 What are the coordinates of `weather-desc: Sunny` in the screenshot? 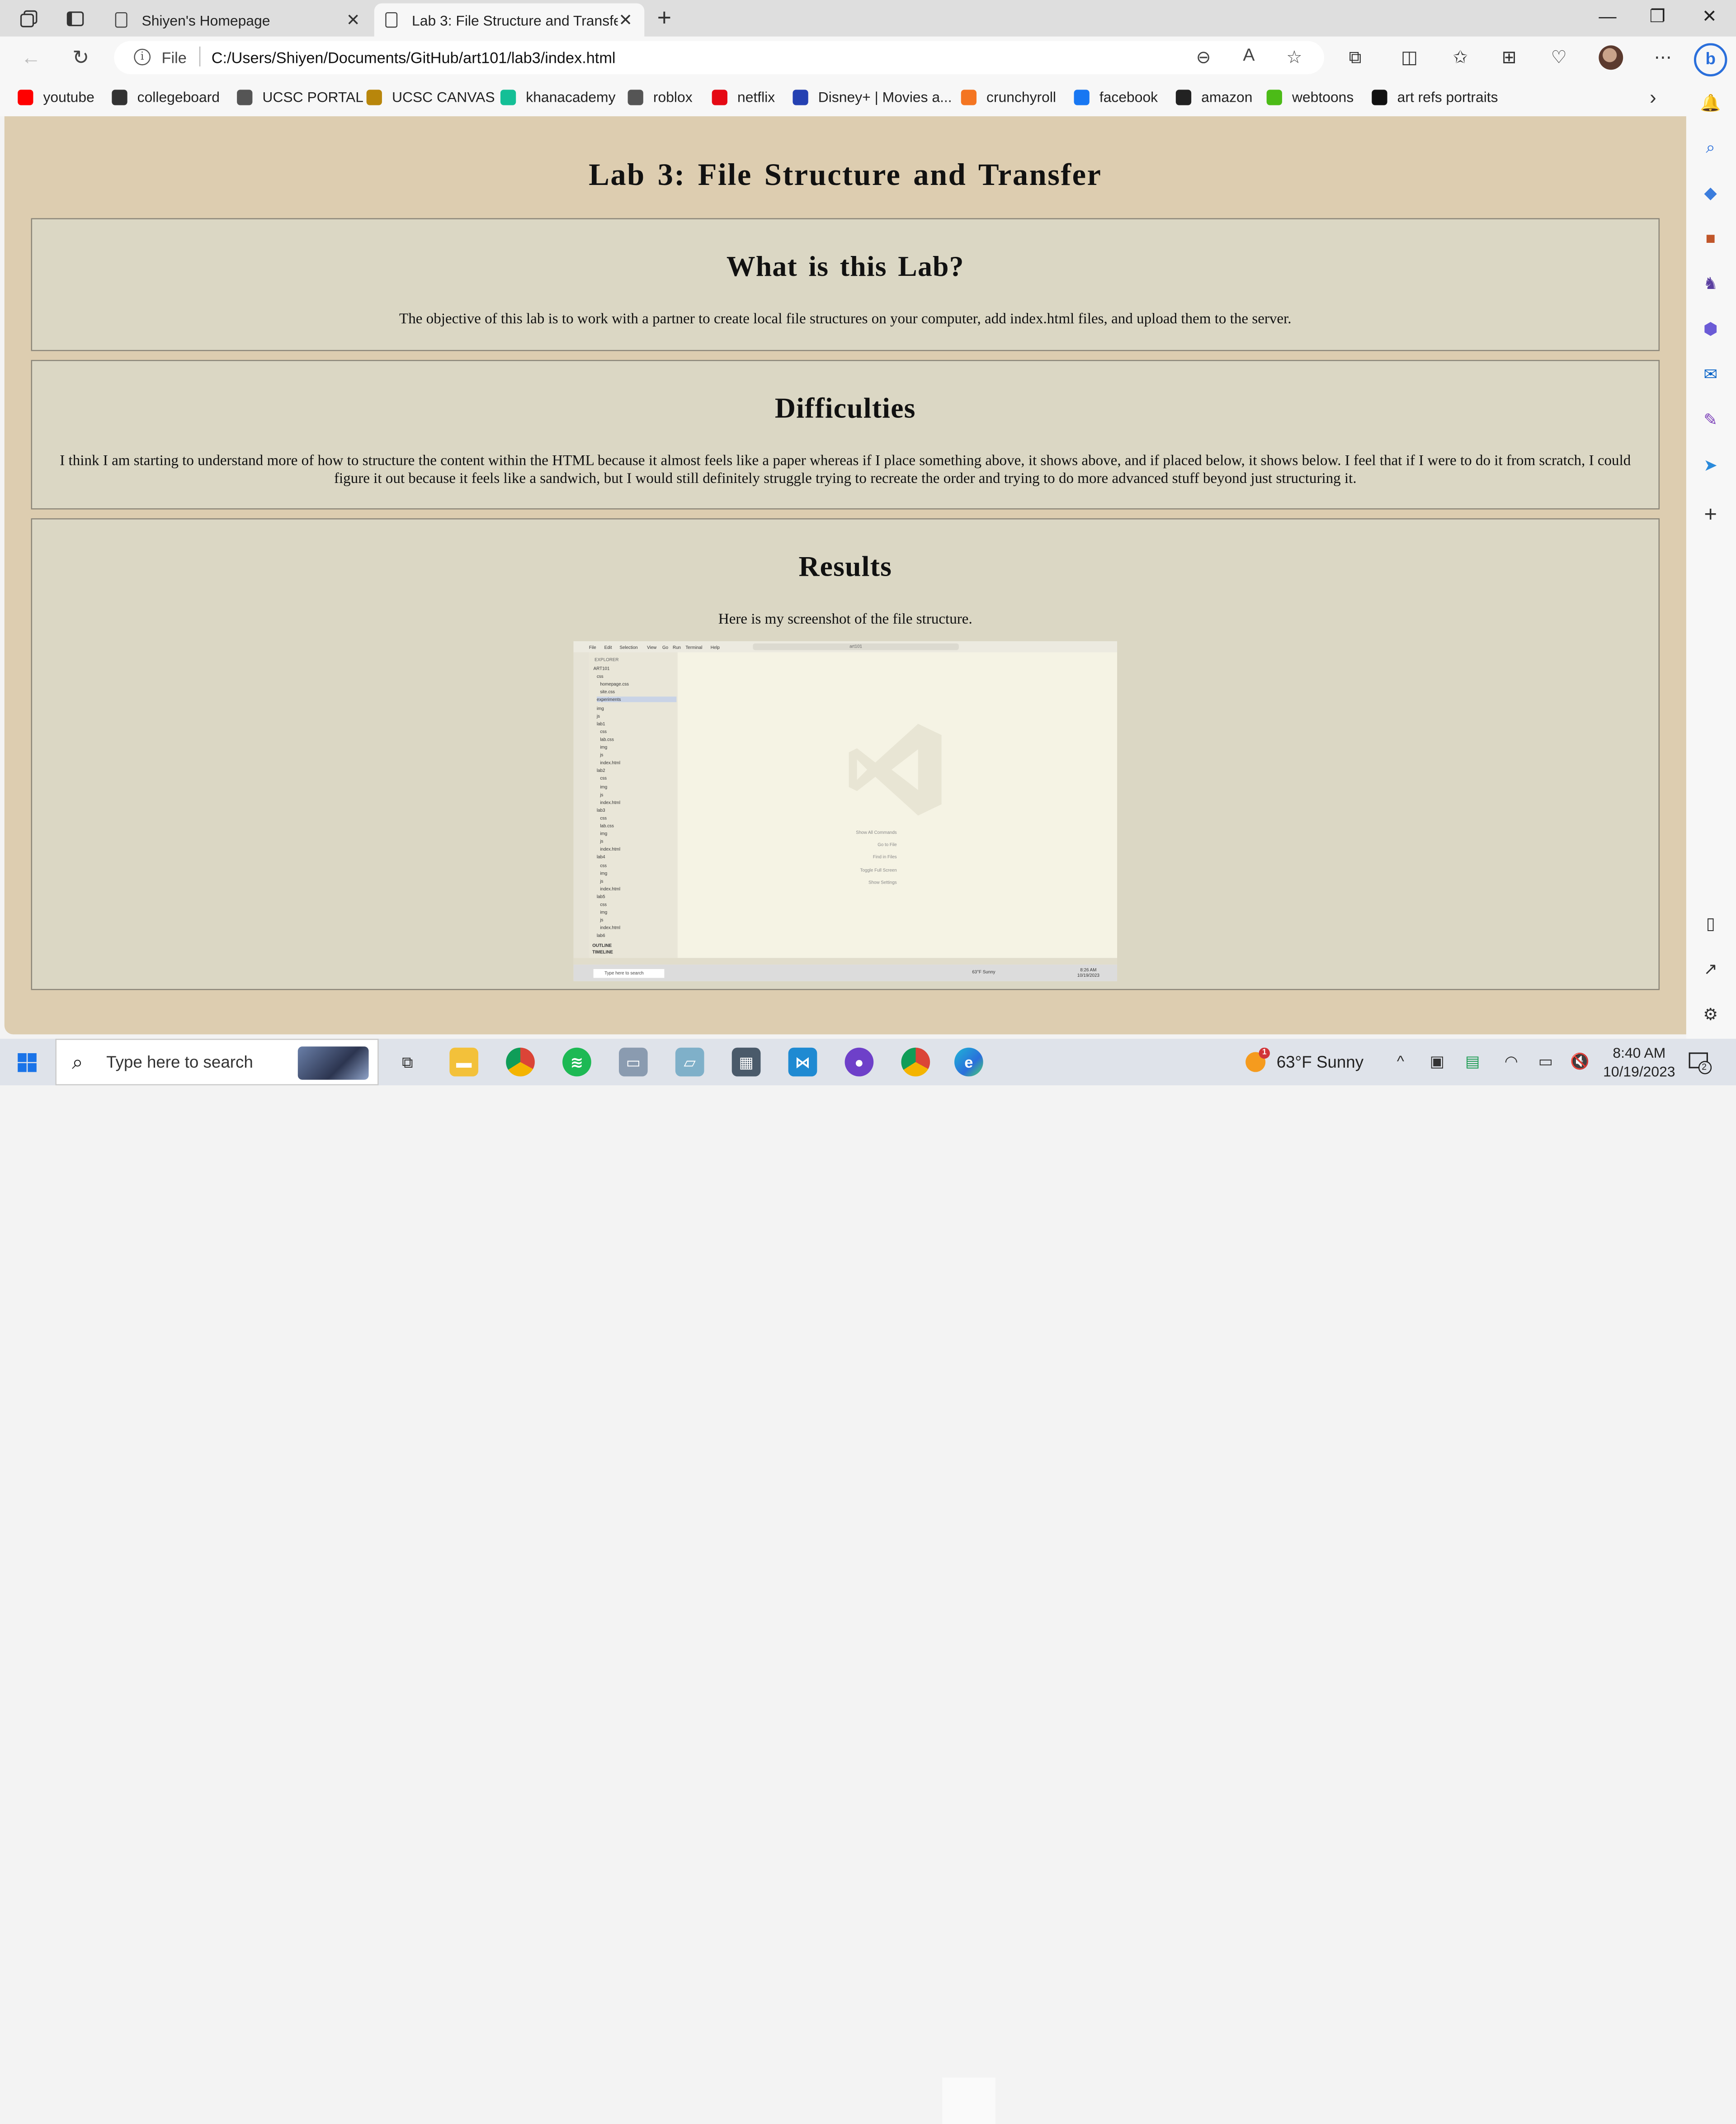 It's located at (1340, 1062).